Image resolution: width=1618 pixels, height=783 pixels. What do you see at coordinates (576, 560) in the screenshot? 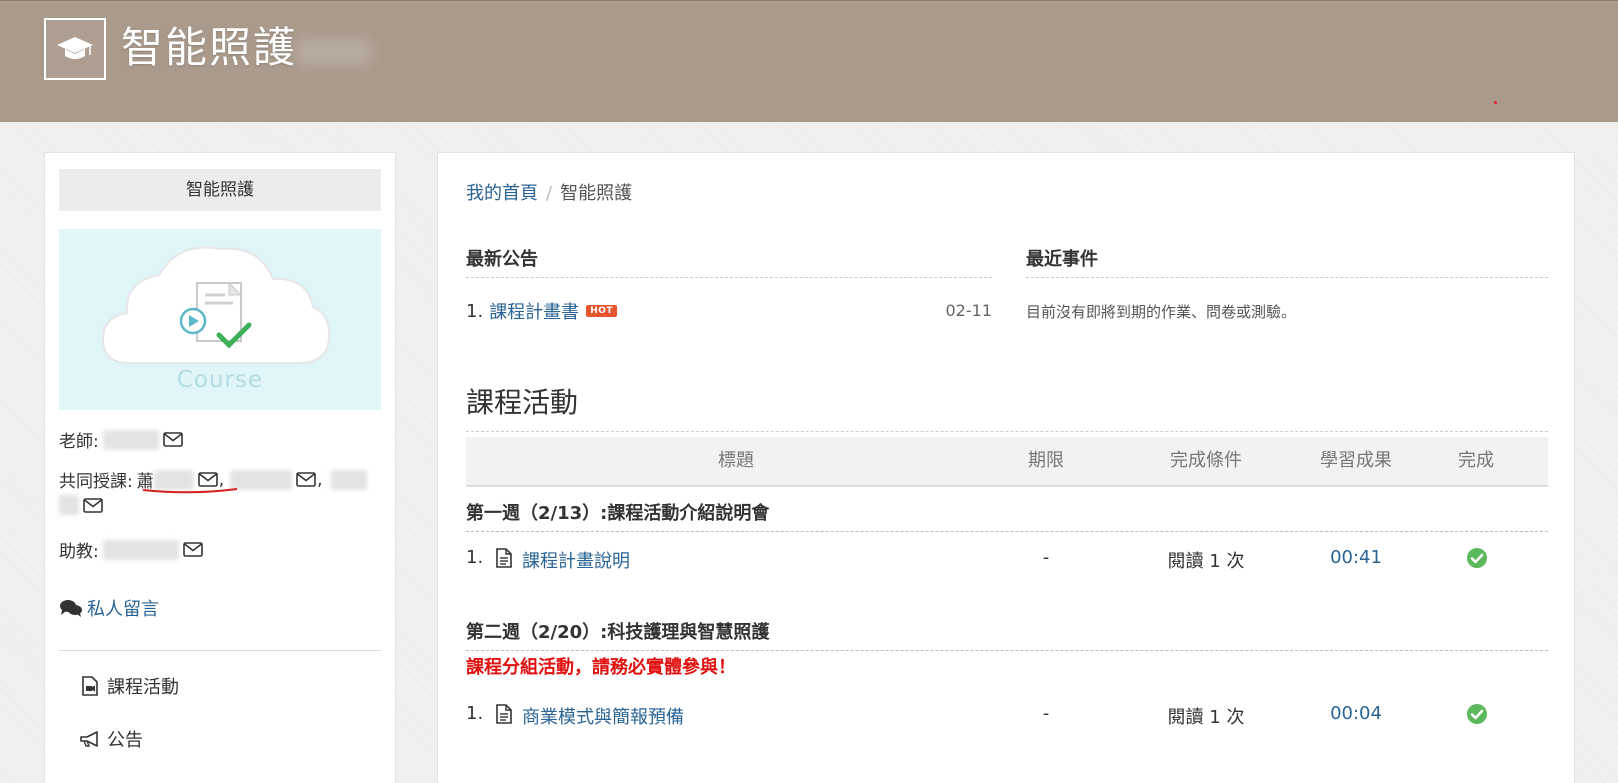
I see `activity-link: 課程計畫說明` at bounding box center [576, 560].